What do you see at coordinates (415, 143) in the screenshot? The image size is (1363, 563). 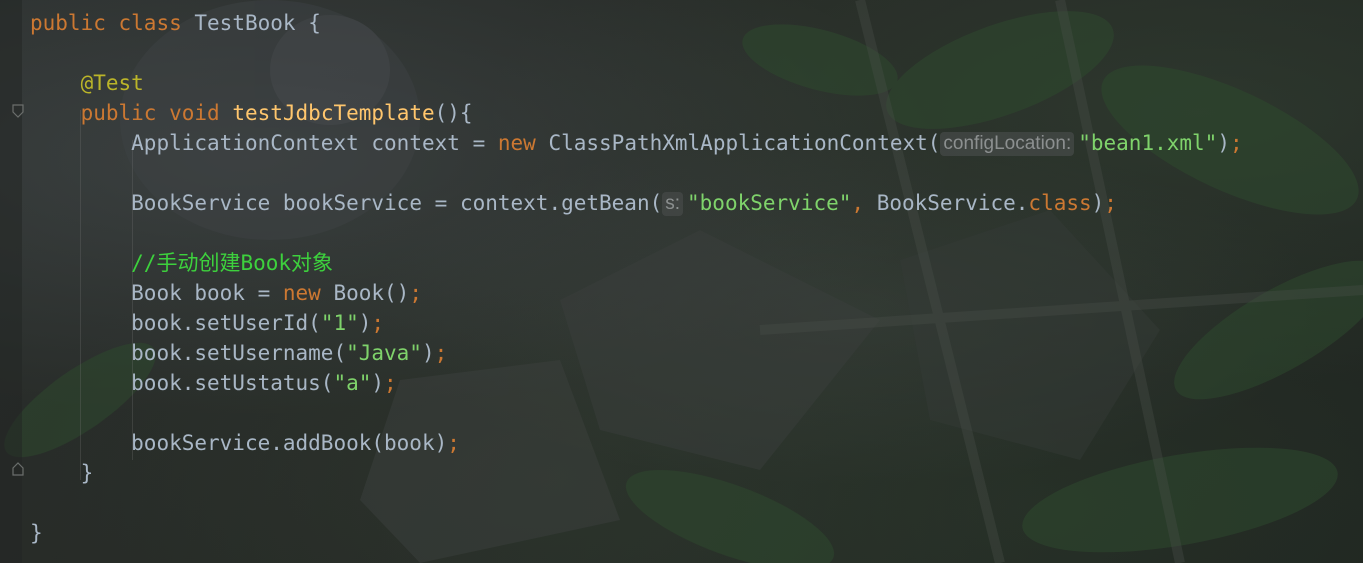 I see `variable: context` at bounding box center [415, 143].